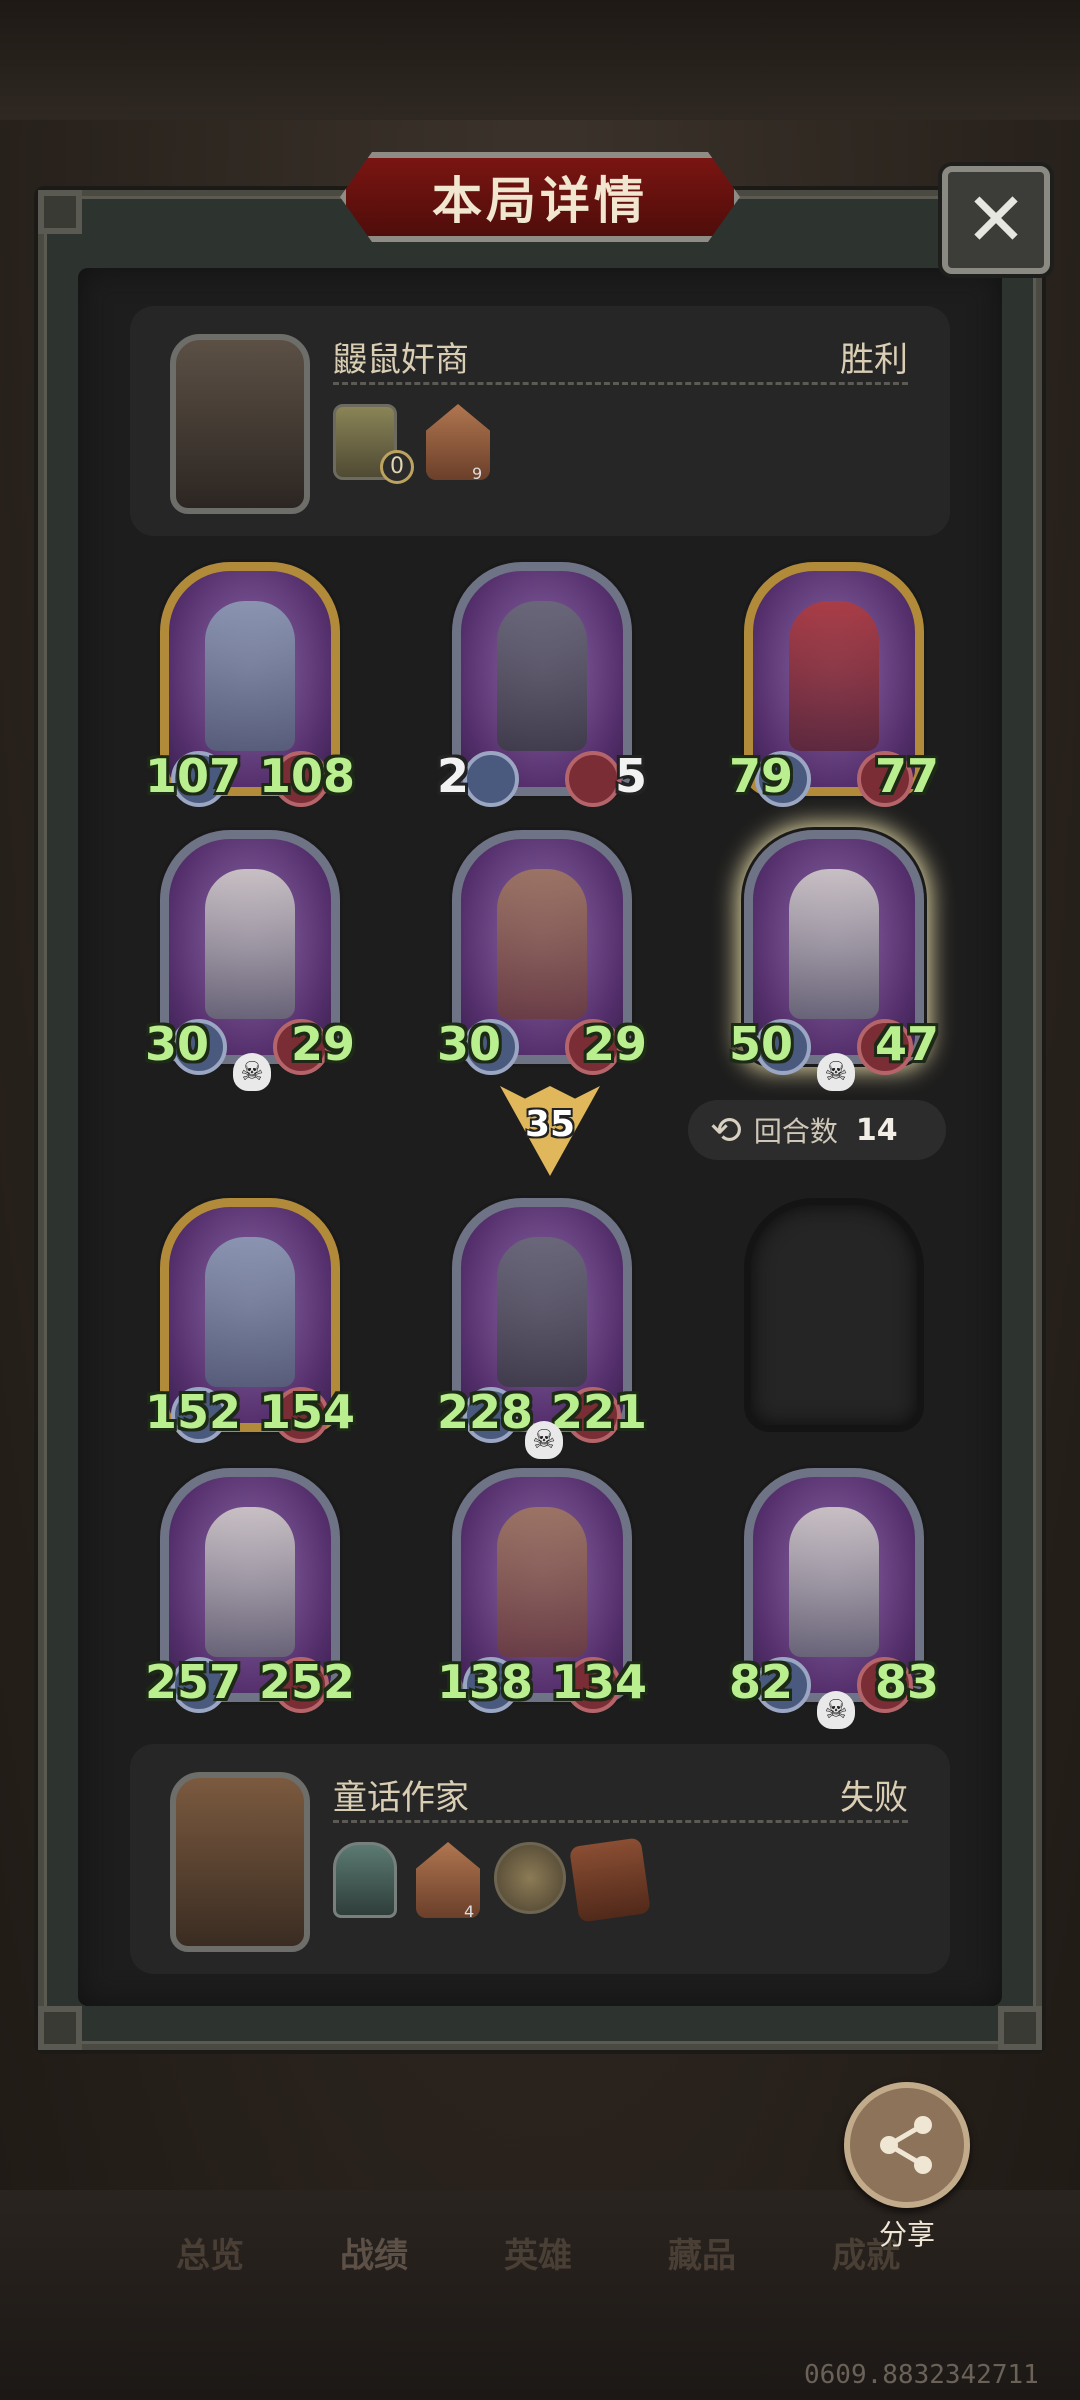 The image size is (1080, 2400). I want to click on attack-value: 79, so click(761, 776).